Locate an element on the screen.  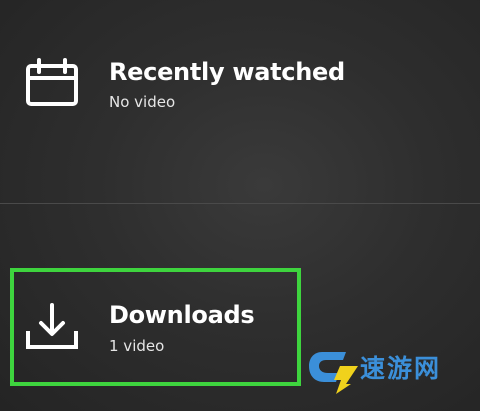
recently-watched-title: Recently watched is located at coordinates (227, 72).